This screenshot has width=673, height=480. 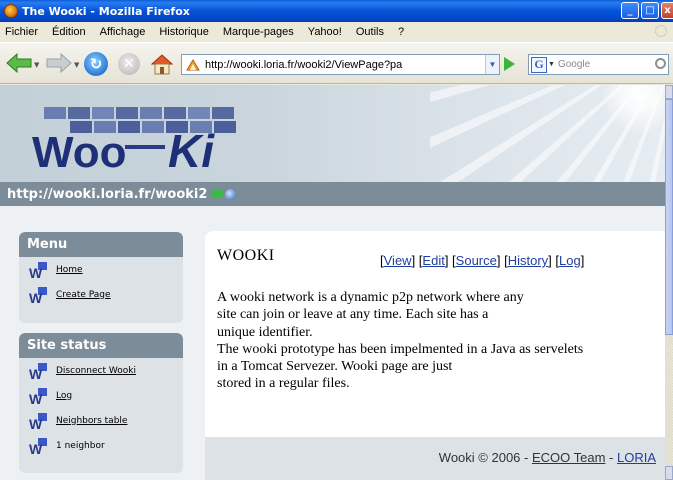 I want to click on home-link: Home, so click(x=69, y=270).